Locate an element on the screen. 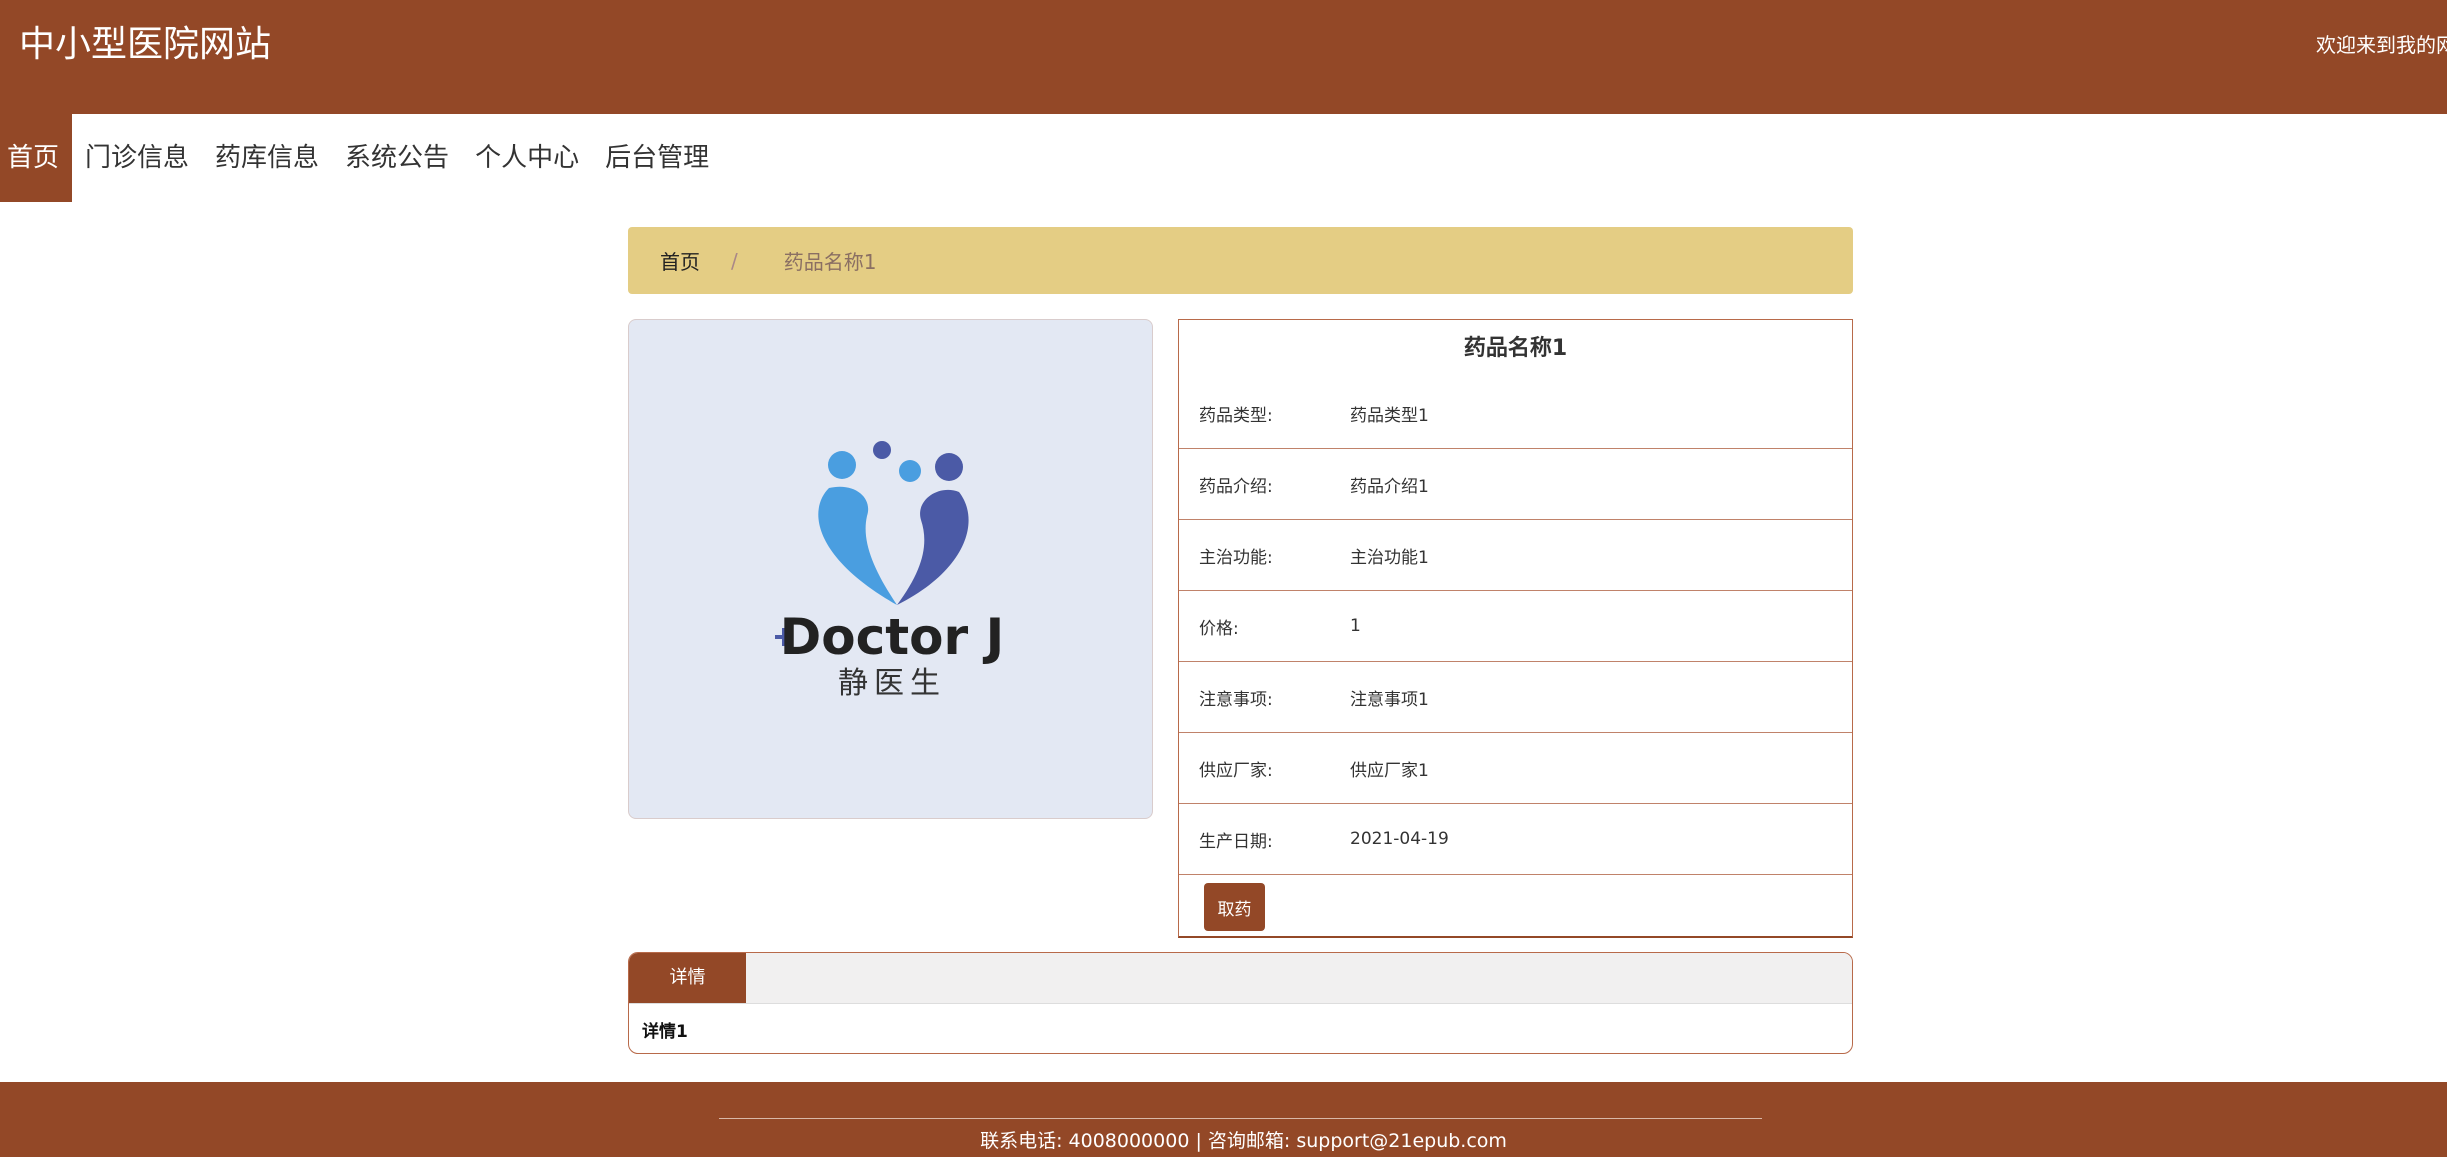  doctor-j-logo-icon: Doctor J 静医生 is located at coordinates (889, 571).